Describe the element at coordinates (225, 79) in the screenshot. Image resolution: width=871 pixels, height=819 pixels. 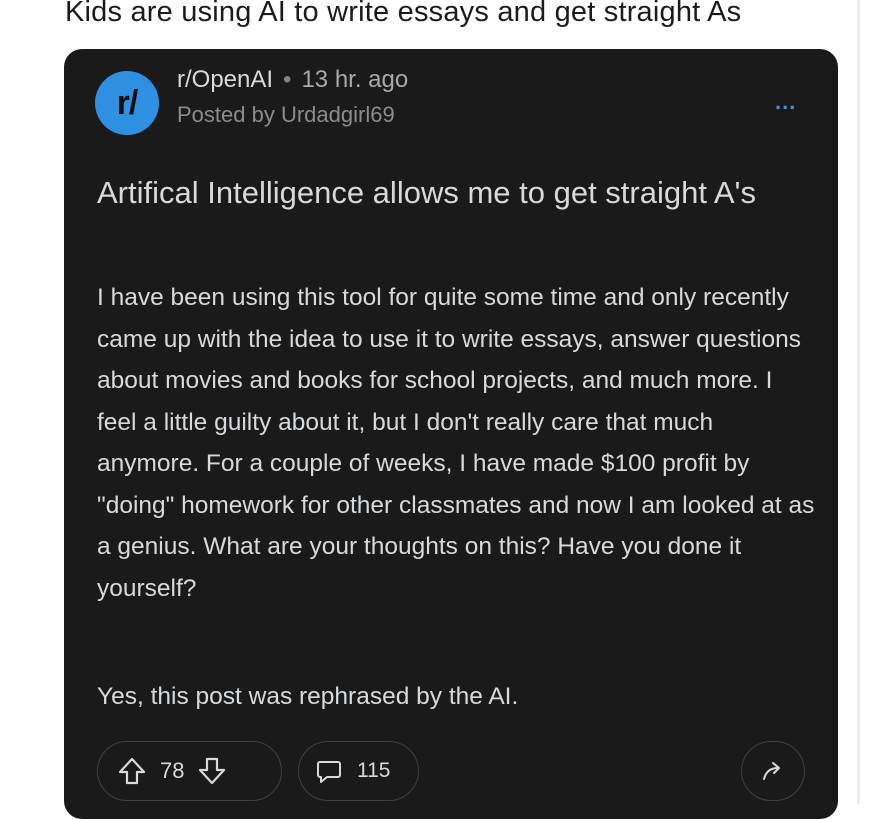
I see `subreddit-link: r/OpenAI` at that location.